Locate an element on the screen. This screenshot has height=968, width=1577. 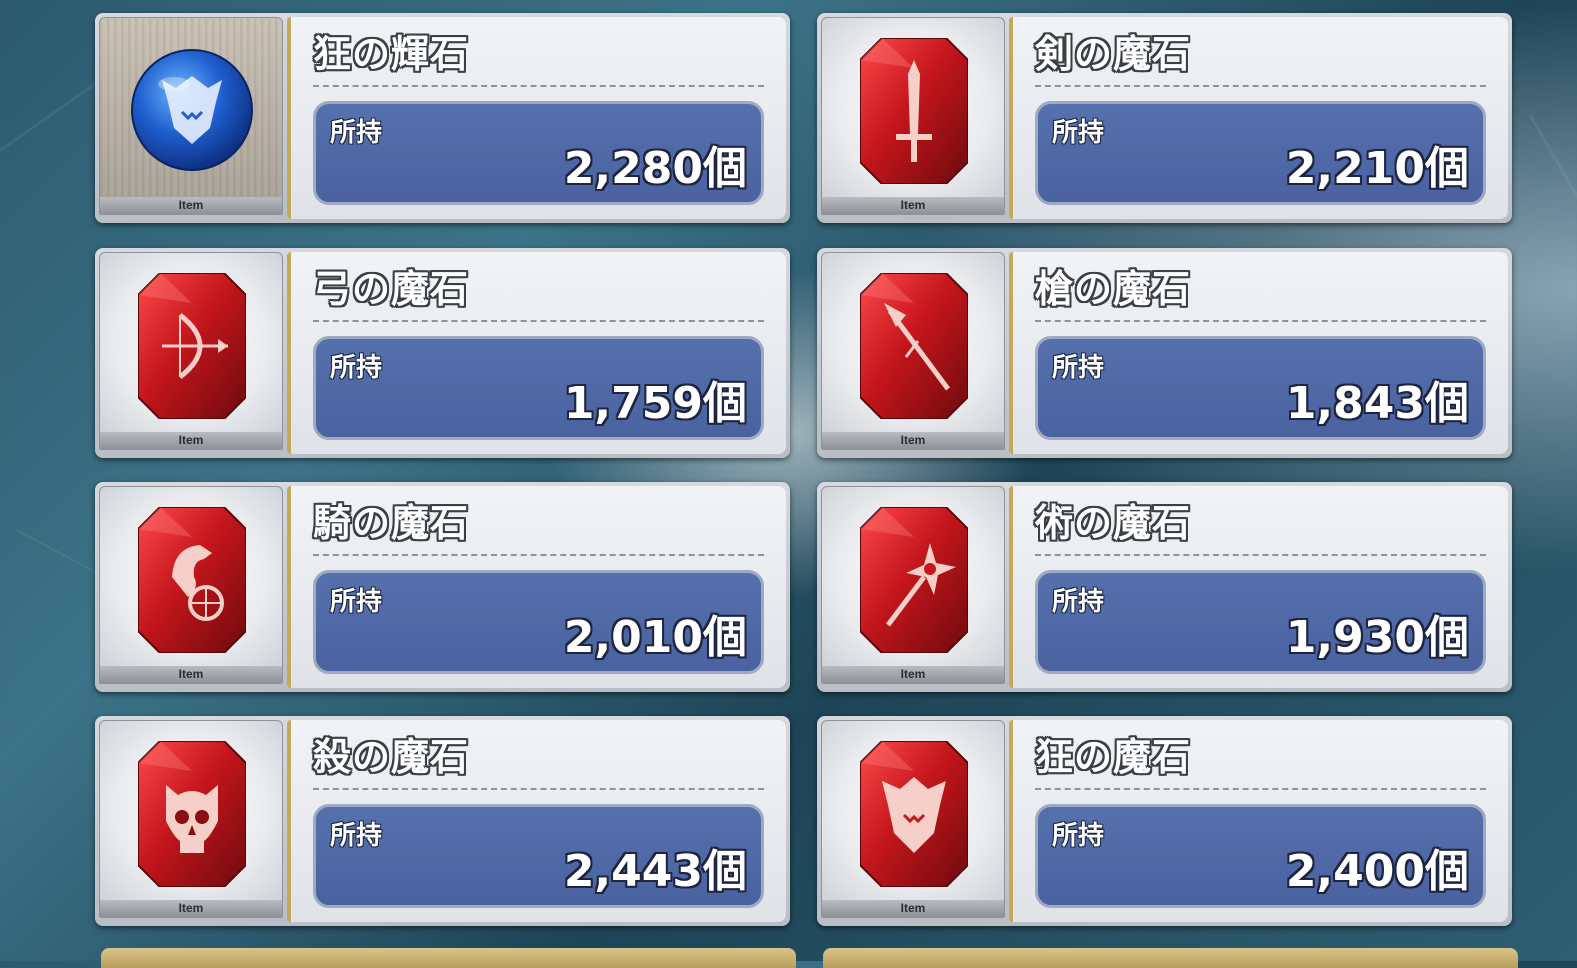
item-card: Item 剣の魔石 所持 2,210個 is located at coordinates (1164, 118).